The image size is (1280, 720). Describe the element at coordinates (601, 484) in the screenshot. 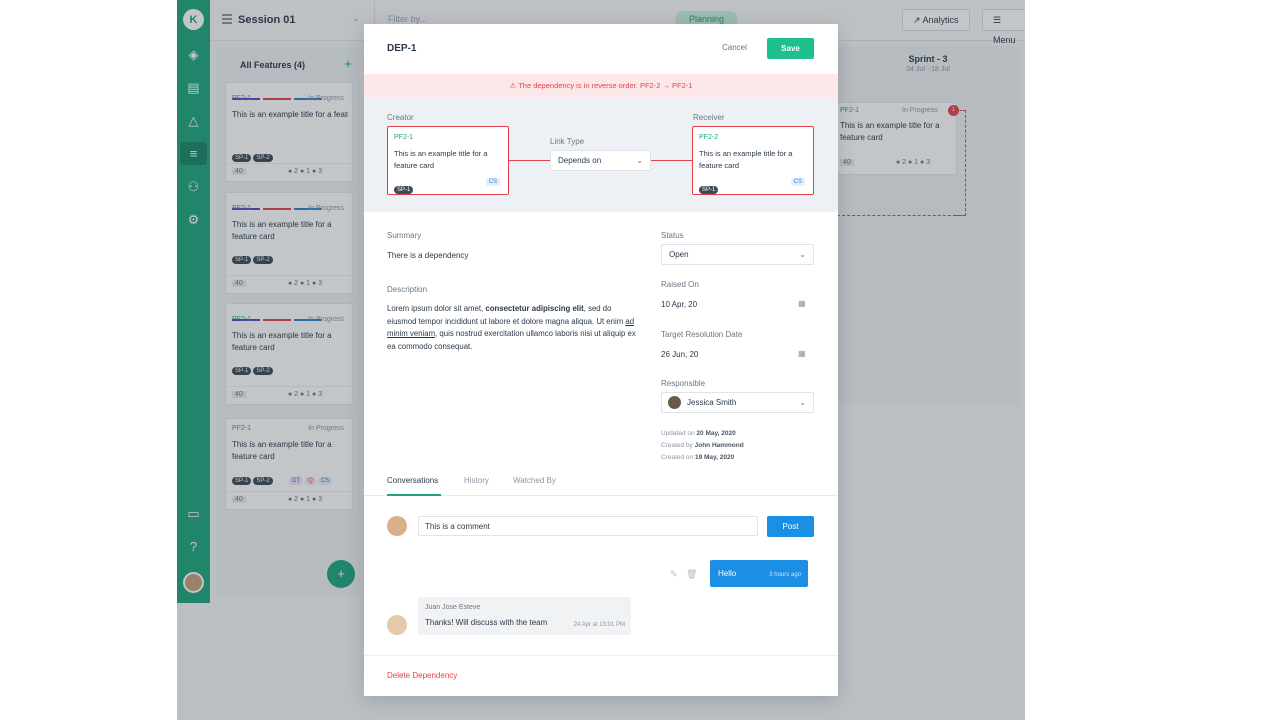

I see `tab-bar: Conversations History Watched By` at that location.